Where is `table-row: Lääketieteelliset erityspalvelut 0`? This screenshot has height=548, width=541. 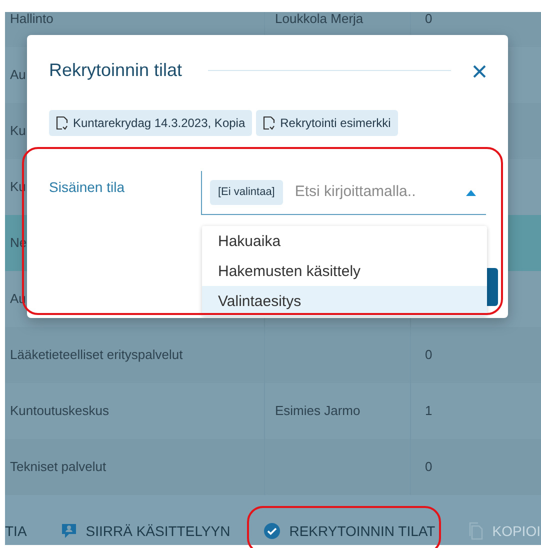
table-row: Lääketieteelliset erityspalvelut 0 is located at coordinates (273, 355).